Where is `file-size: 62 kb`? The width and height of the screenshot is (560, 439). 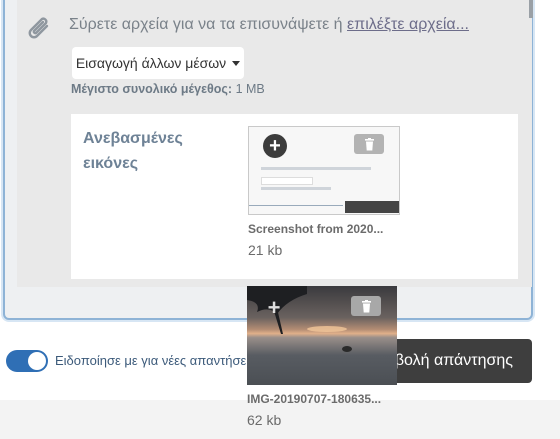
file-size: 62 kb is located at coordinates (264, 420).